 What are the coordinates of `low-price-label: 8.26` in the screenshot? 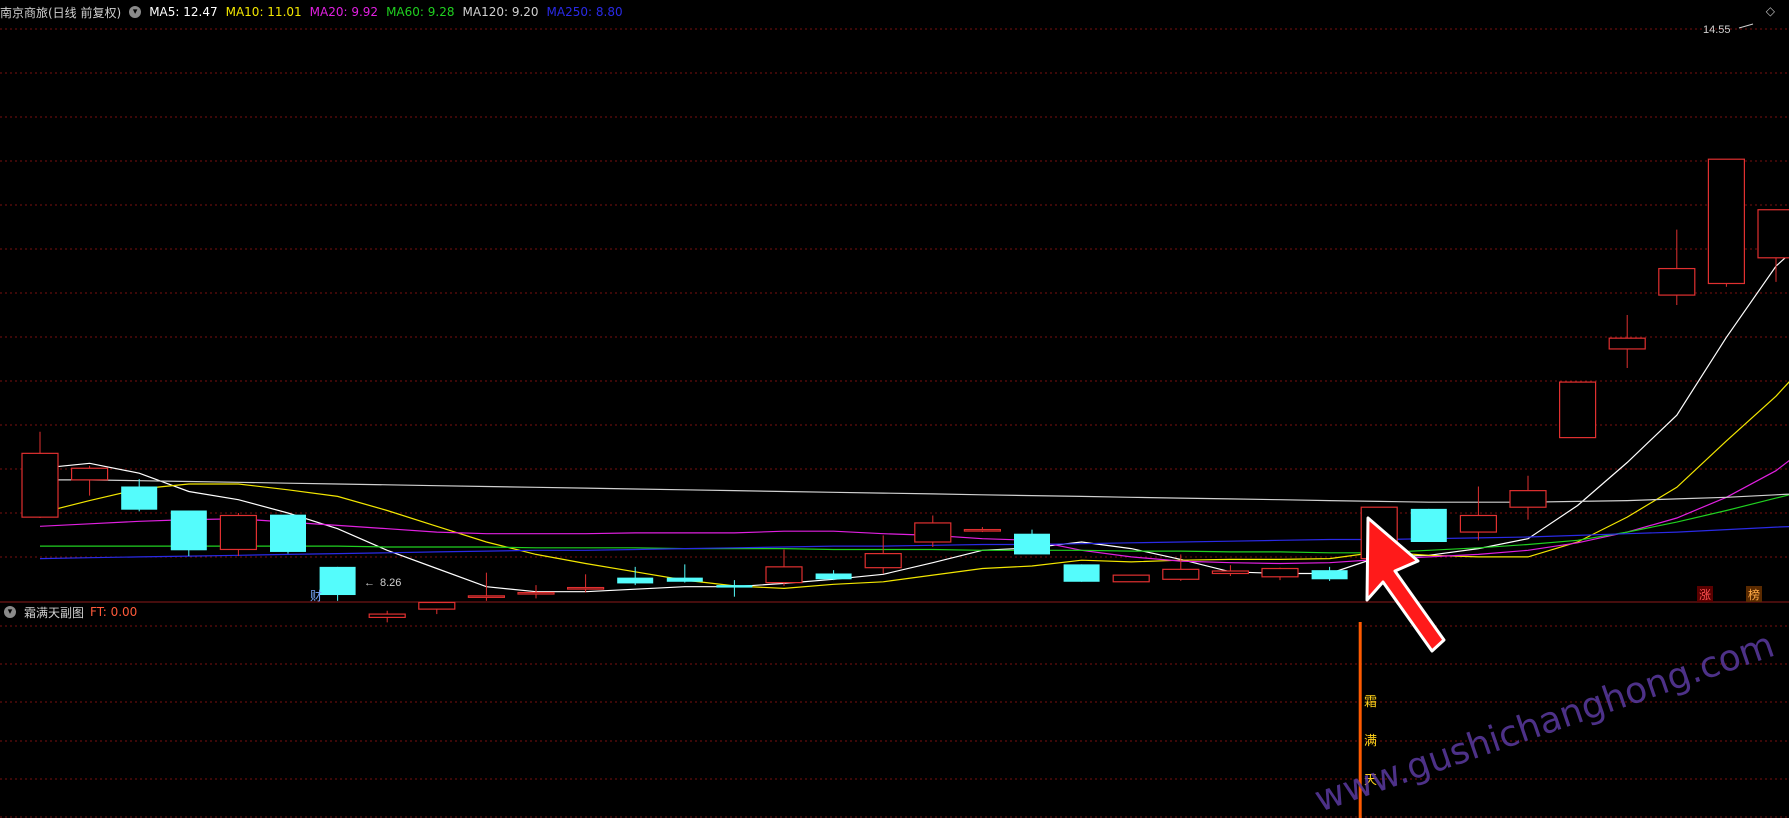 It's located at (390, 583).